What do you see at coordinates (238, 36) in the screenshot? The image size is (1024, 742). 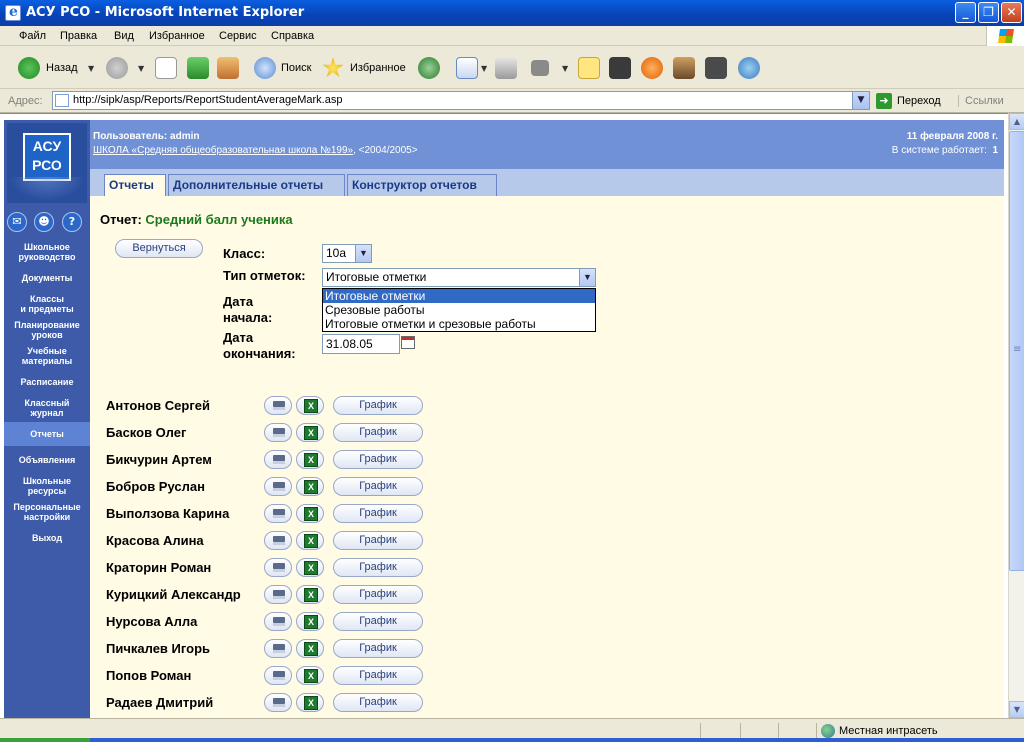 I see `menu-tools: Сервис` at bounding box center [238, 36].